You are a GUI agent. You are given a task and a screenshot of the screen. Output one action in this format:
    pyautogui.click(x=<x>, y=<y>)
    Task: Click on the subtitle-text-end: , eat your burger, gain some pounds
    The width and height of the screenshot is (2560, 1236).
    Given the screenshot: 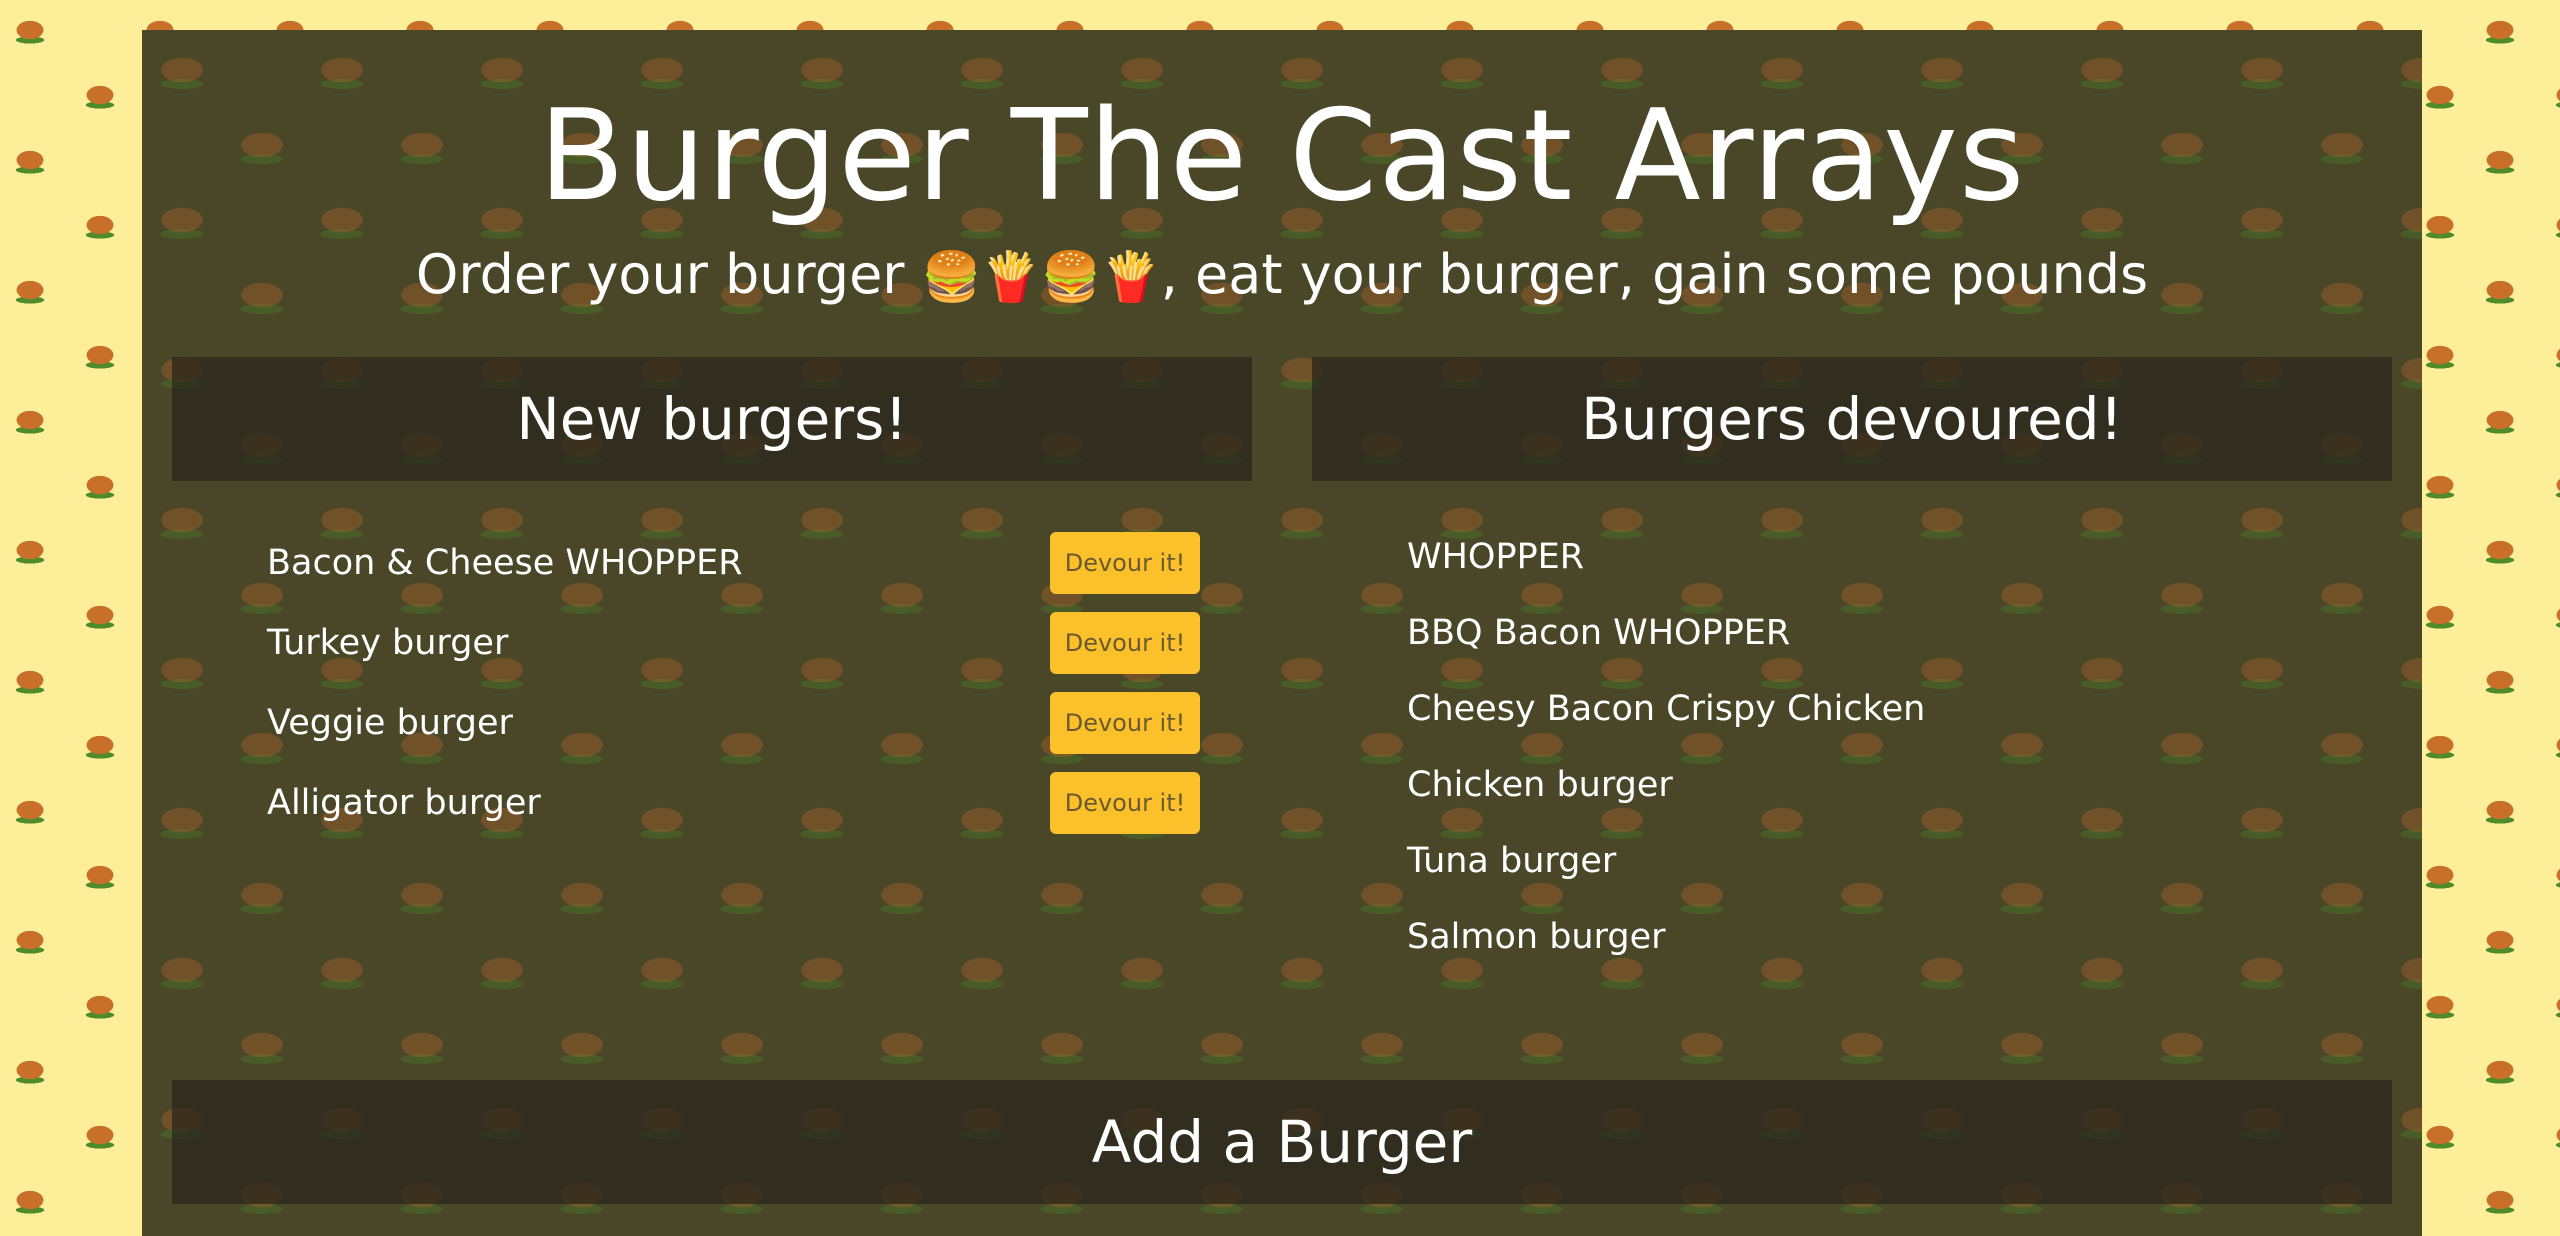 What is the action you would take?
    pyautogui.click(x=1654, y=274)
    